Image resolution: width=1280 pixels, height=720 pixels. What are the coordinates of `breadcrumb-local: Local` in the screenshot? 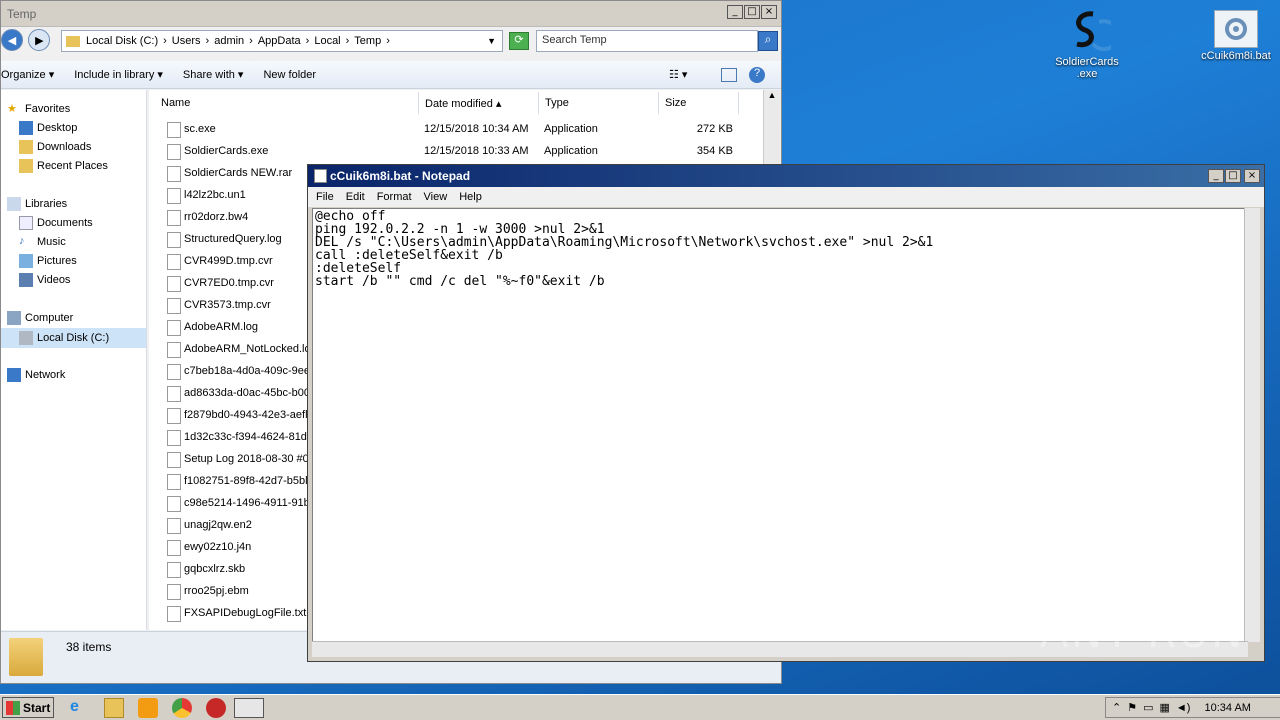 It's located at (327, 41).